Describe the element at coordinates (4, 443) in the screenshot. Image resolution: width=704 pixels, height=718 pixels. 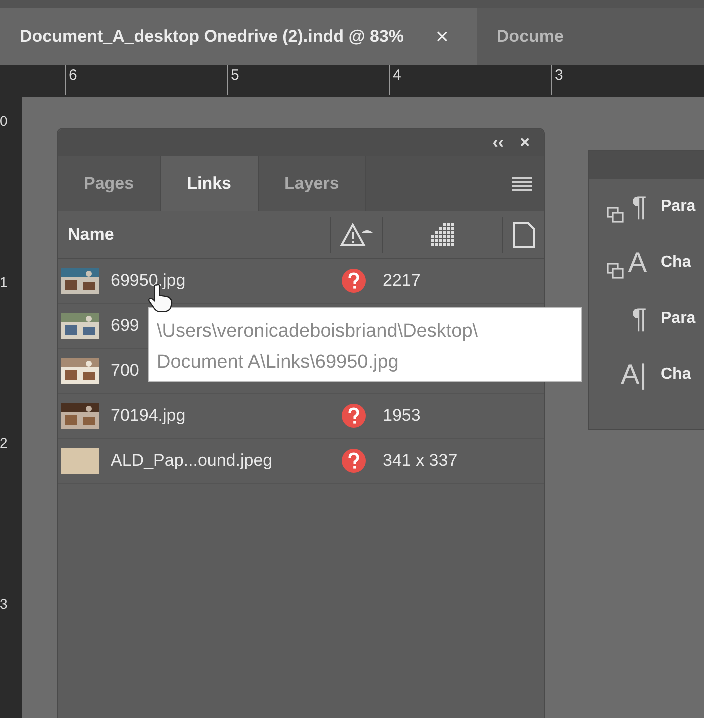
I see `ruler-number: 2` at that location.